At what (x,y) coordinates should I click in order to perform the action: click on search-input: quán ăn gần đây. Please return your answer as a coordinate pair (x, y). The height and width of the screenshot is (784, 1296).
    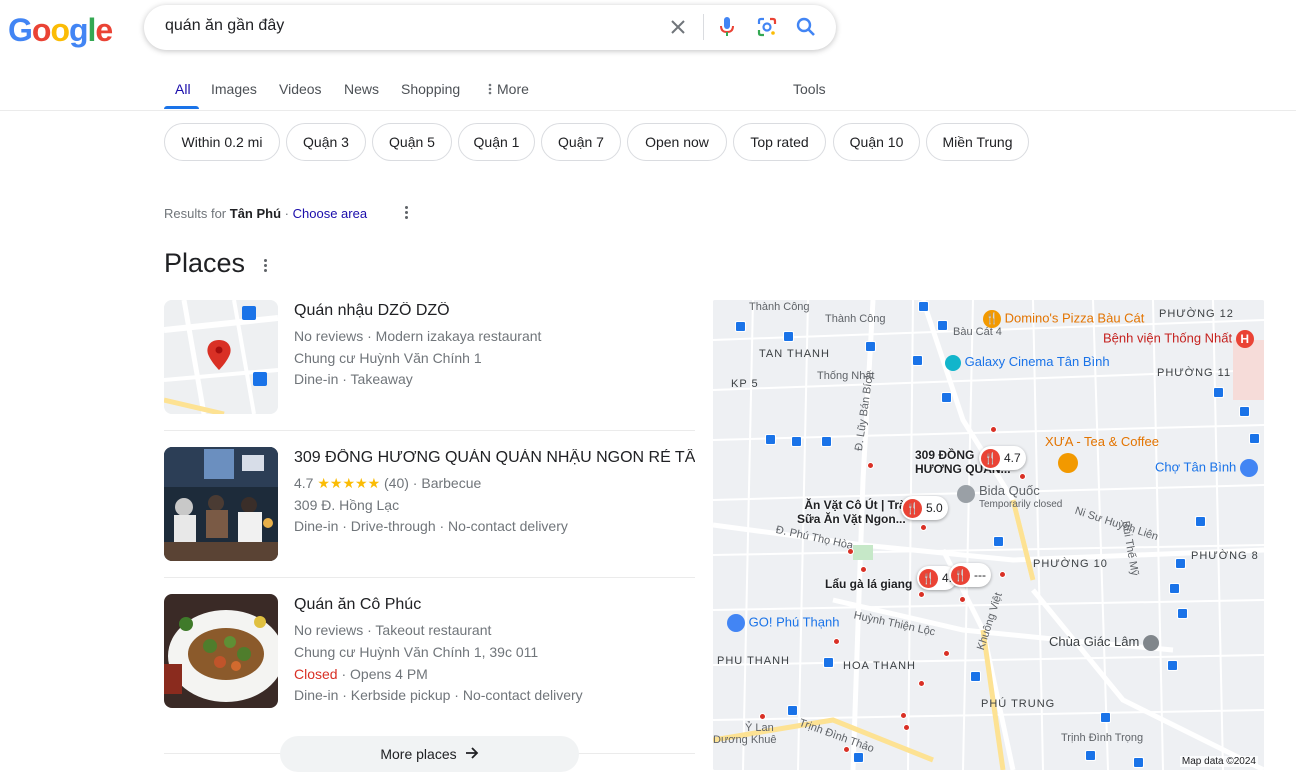
    Looking at the image, I should click on (224, 26).